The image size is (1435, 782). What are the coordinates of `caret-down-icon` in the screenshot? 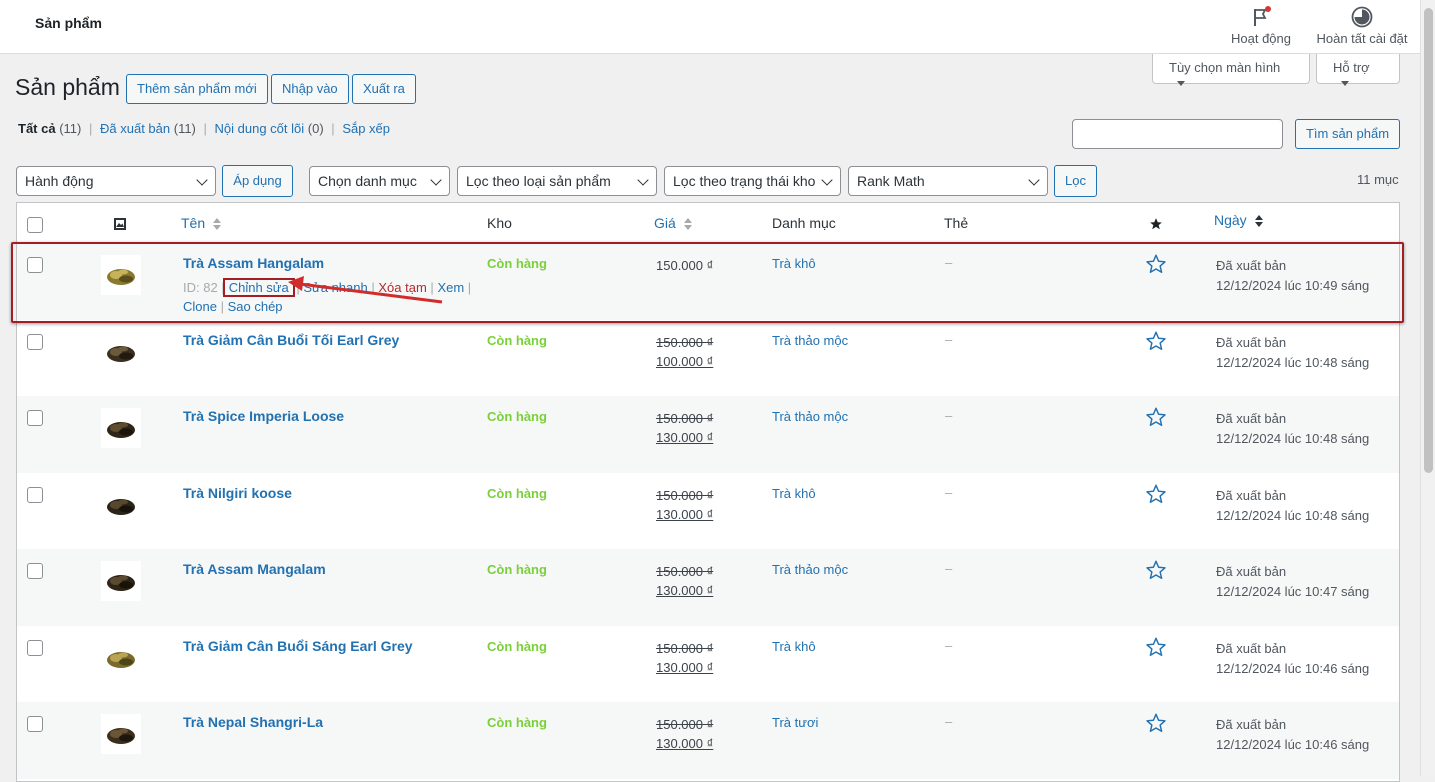 It's located at (1181, 84).